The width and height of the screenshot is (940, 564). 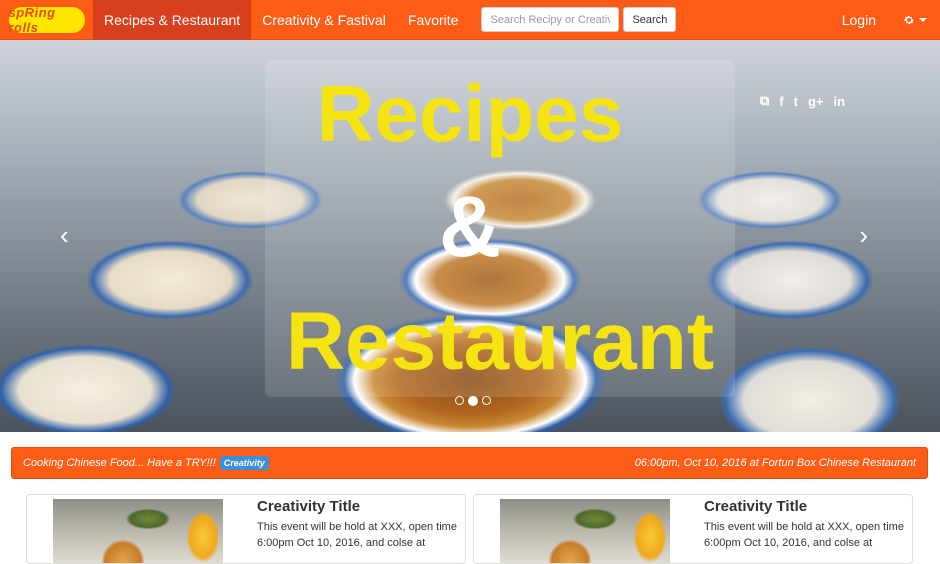 I want to click on nav-item-favorite: Favorite, so click(x=433, y=20).